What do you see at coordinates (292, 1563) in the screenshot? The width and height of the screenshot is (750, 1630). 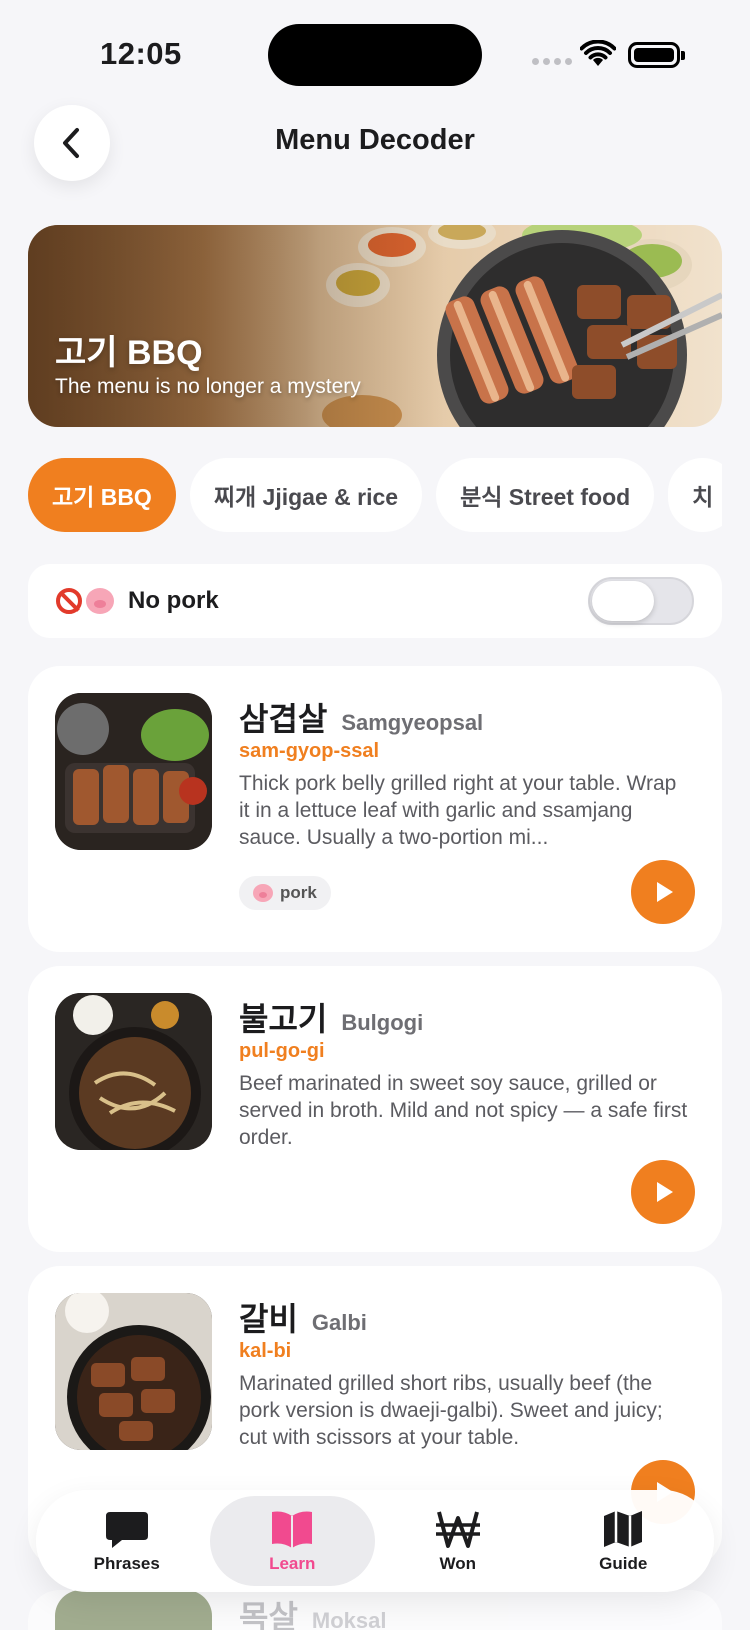 I see `tab-label: Learn` at bounding box center [292, 1563].